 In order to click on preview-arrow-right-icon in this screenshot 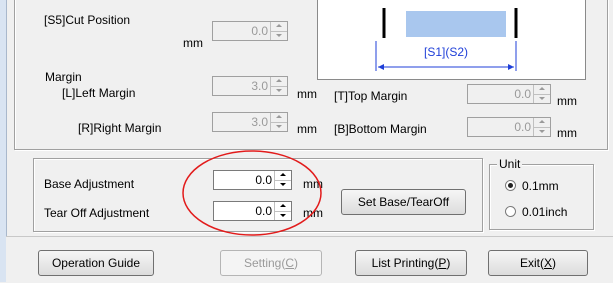, I will do `click(511, 67)`.